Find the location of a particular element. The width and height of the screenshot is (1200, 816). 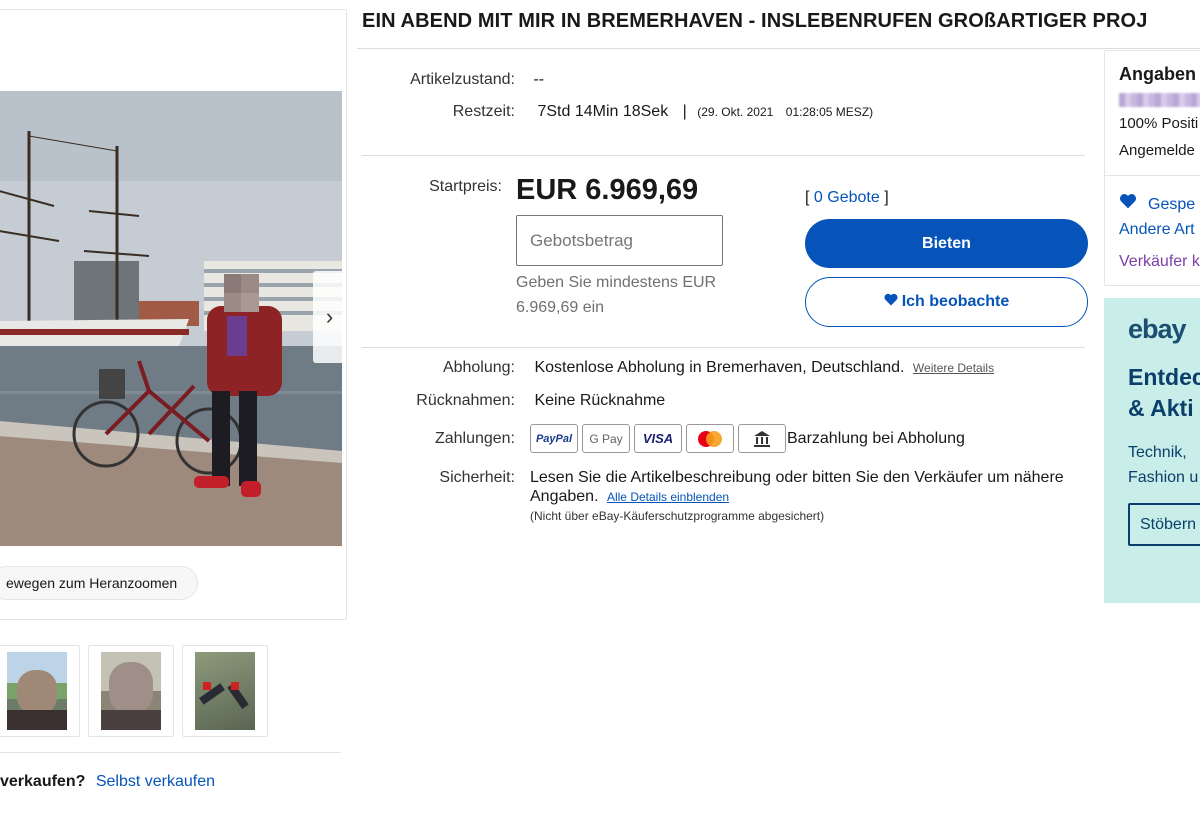

zoom-hint: ewegen zum Heranzoomen is located at coordinates (99, 583).